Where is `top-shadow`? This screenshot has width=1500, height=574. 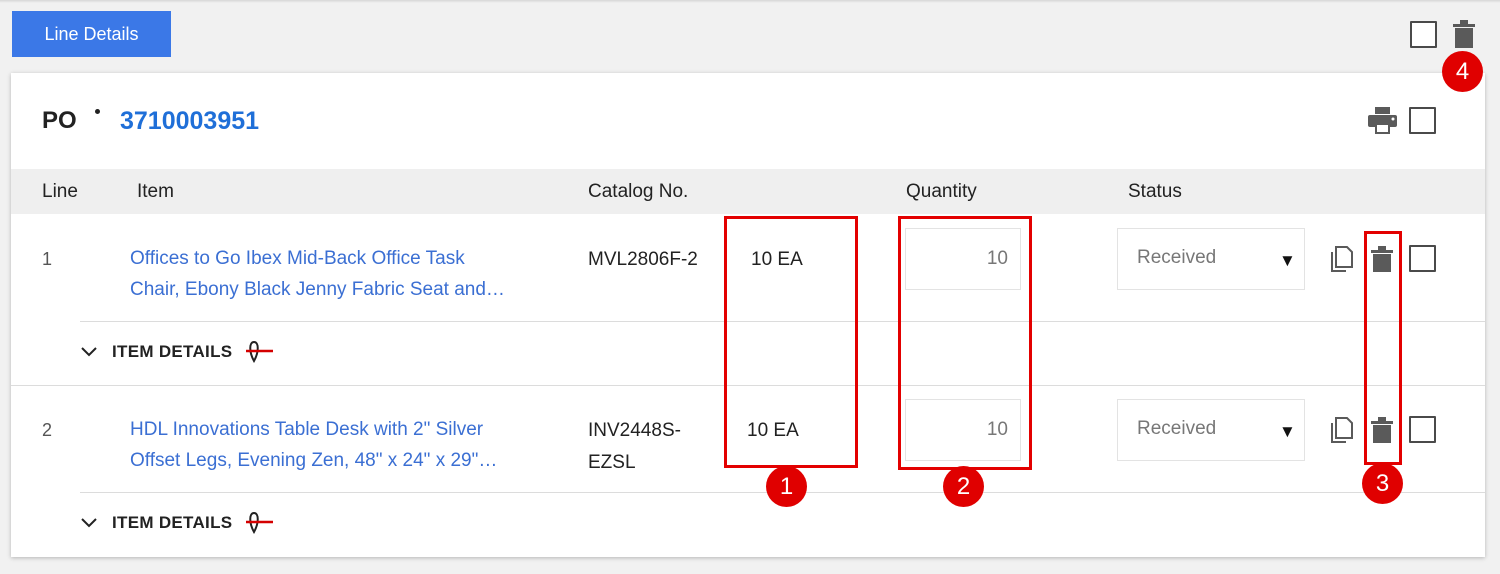 top-shadow is located at coordinates (750, 1).